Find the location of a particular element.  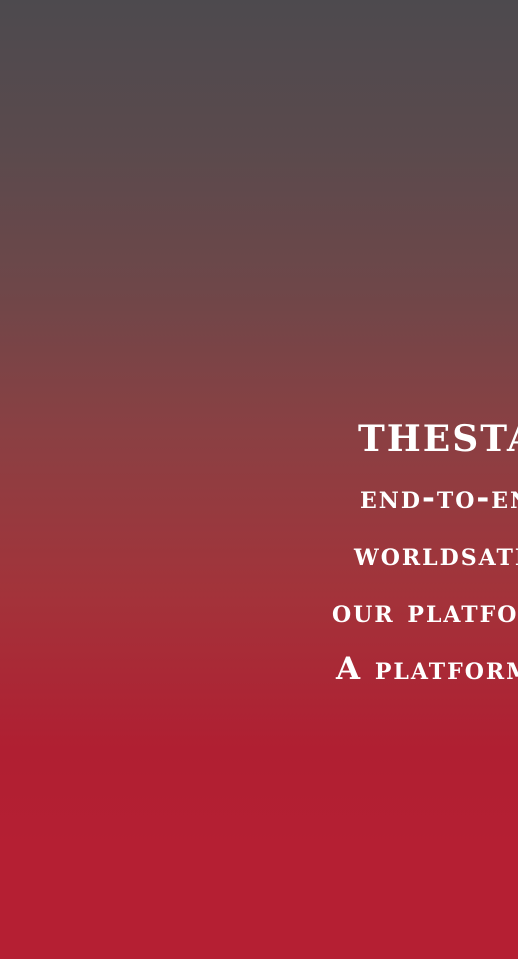

hero-line-4: our platform is located at coordinates (425, 612).